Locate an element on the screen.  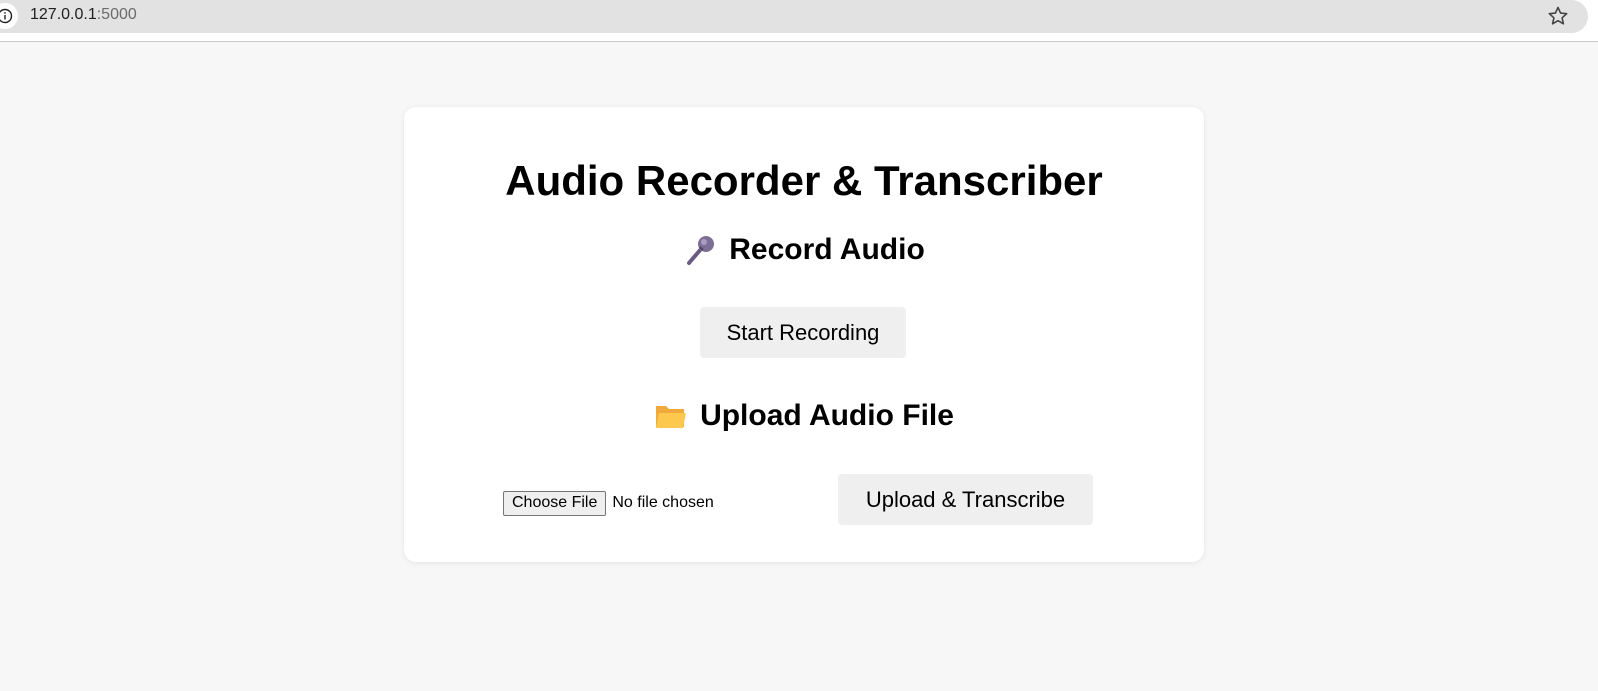
start-recording-button: Start Recording is located at coordinates (803, 332).